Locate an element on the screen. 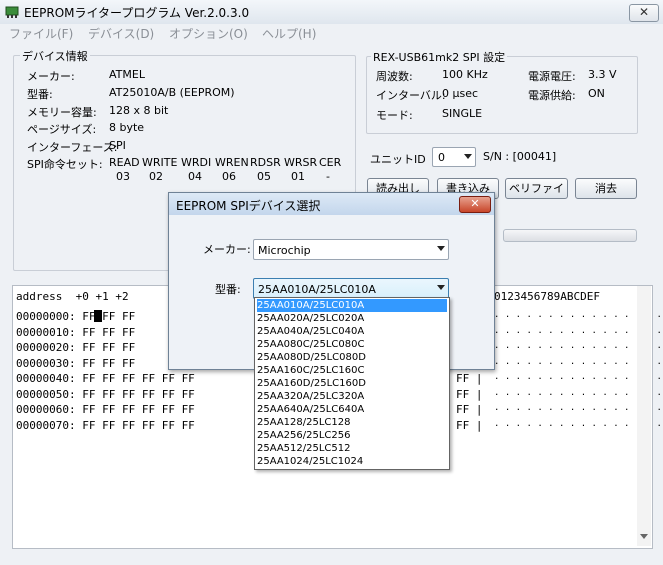 The height and width of the screenshot is (565, 663). model-option: 25AA020A/25LC020A is located at coordinates (352, 318).